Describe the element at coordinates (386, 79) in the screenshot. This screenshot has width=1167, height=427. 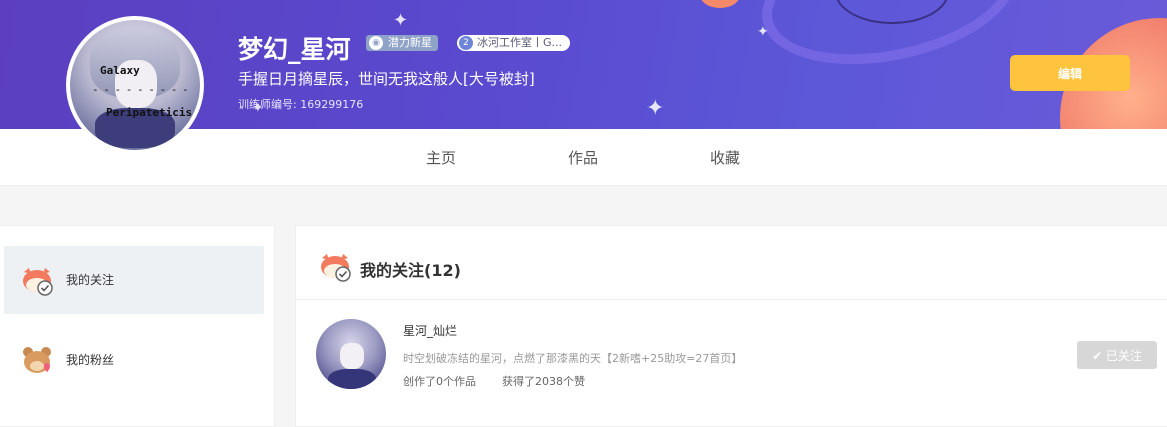
I see `profile-motto: 手握日月摘星辰，世间无我这般人[大号被封]` at that location.